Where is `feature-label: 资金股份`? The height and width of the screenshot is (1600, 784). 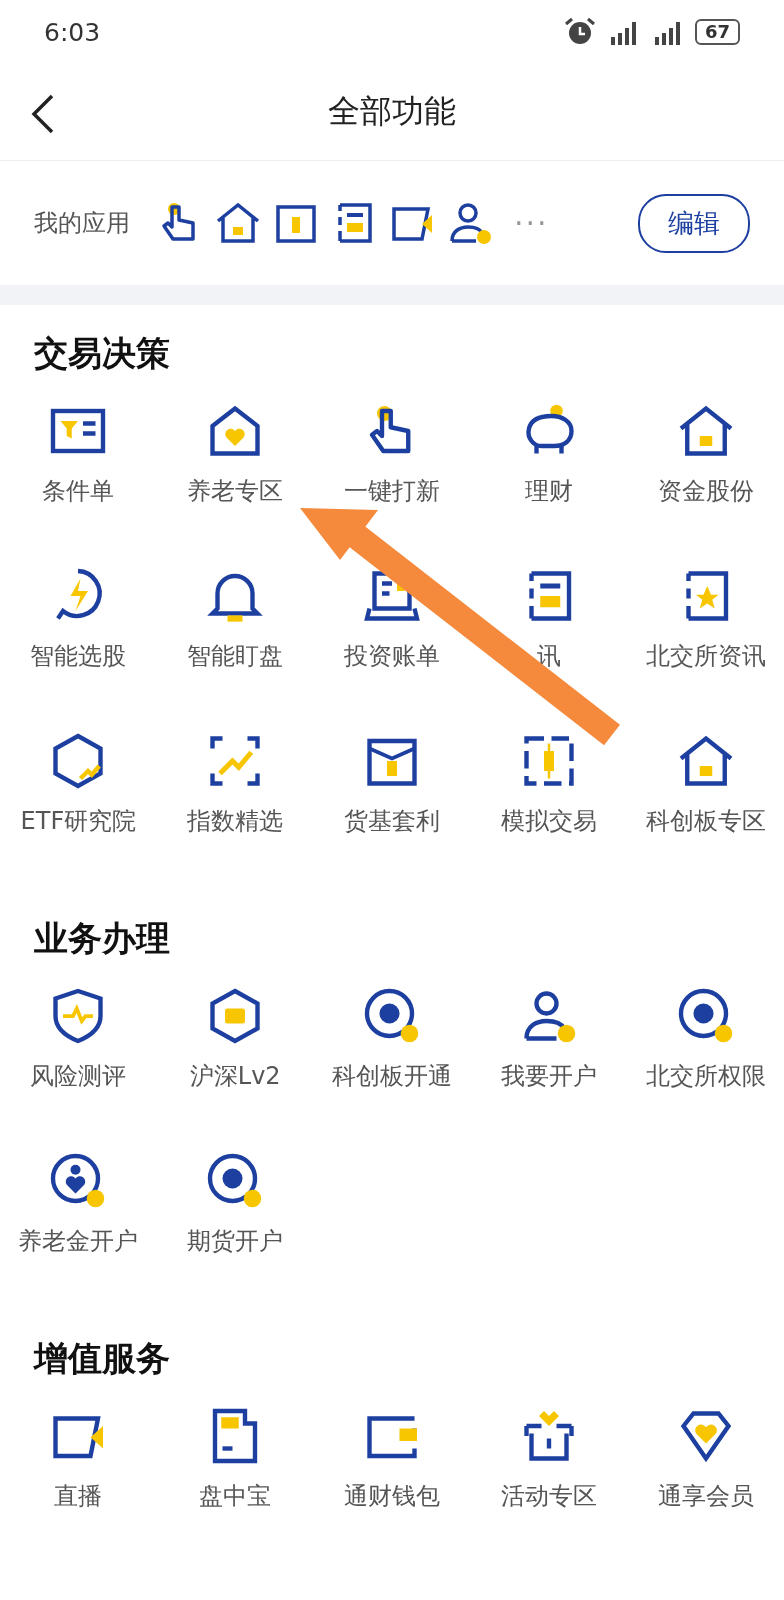 feature-label: 资金股份 is located at coordinates (705, 491).